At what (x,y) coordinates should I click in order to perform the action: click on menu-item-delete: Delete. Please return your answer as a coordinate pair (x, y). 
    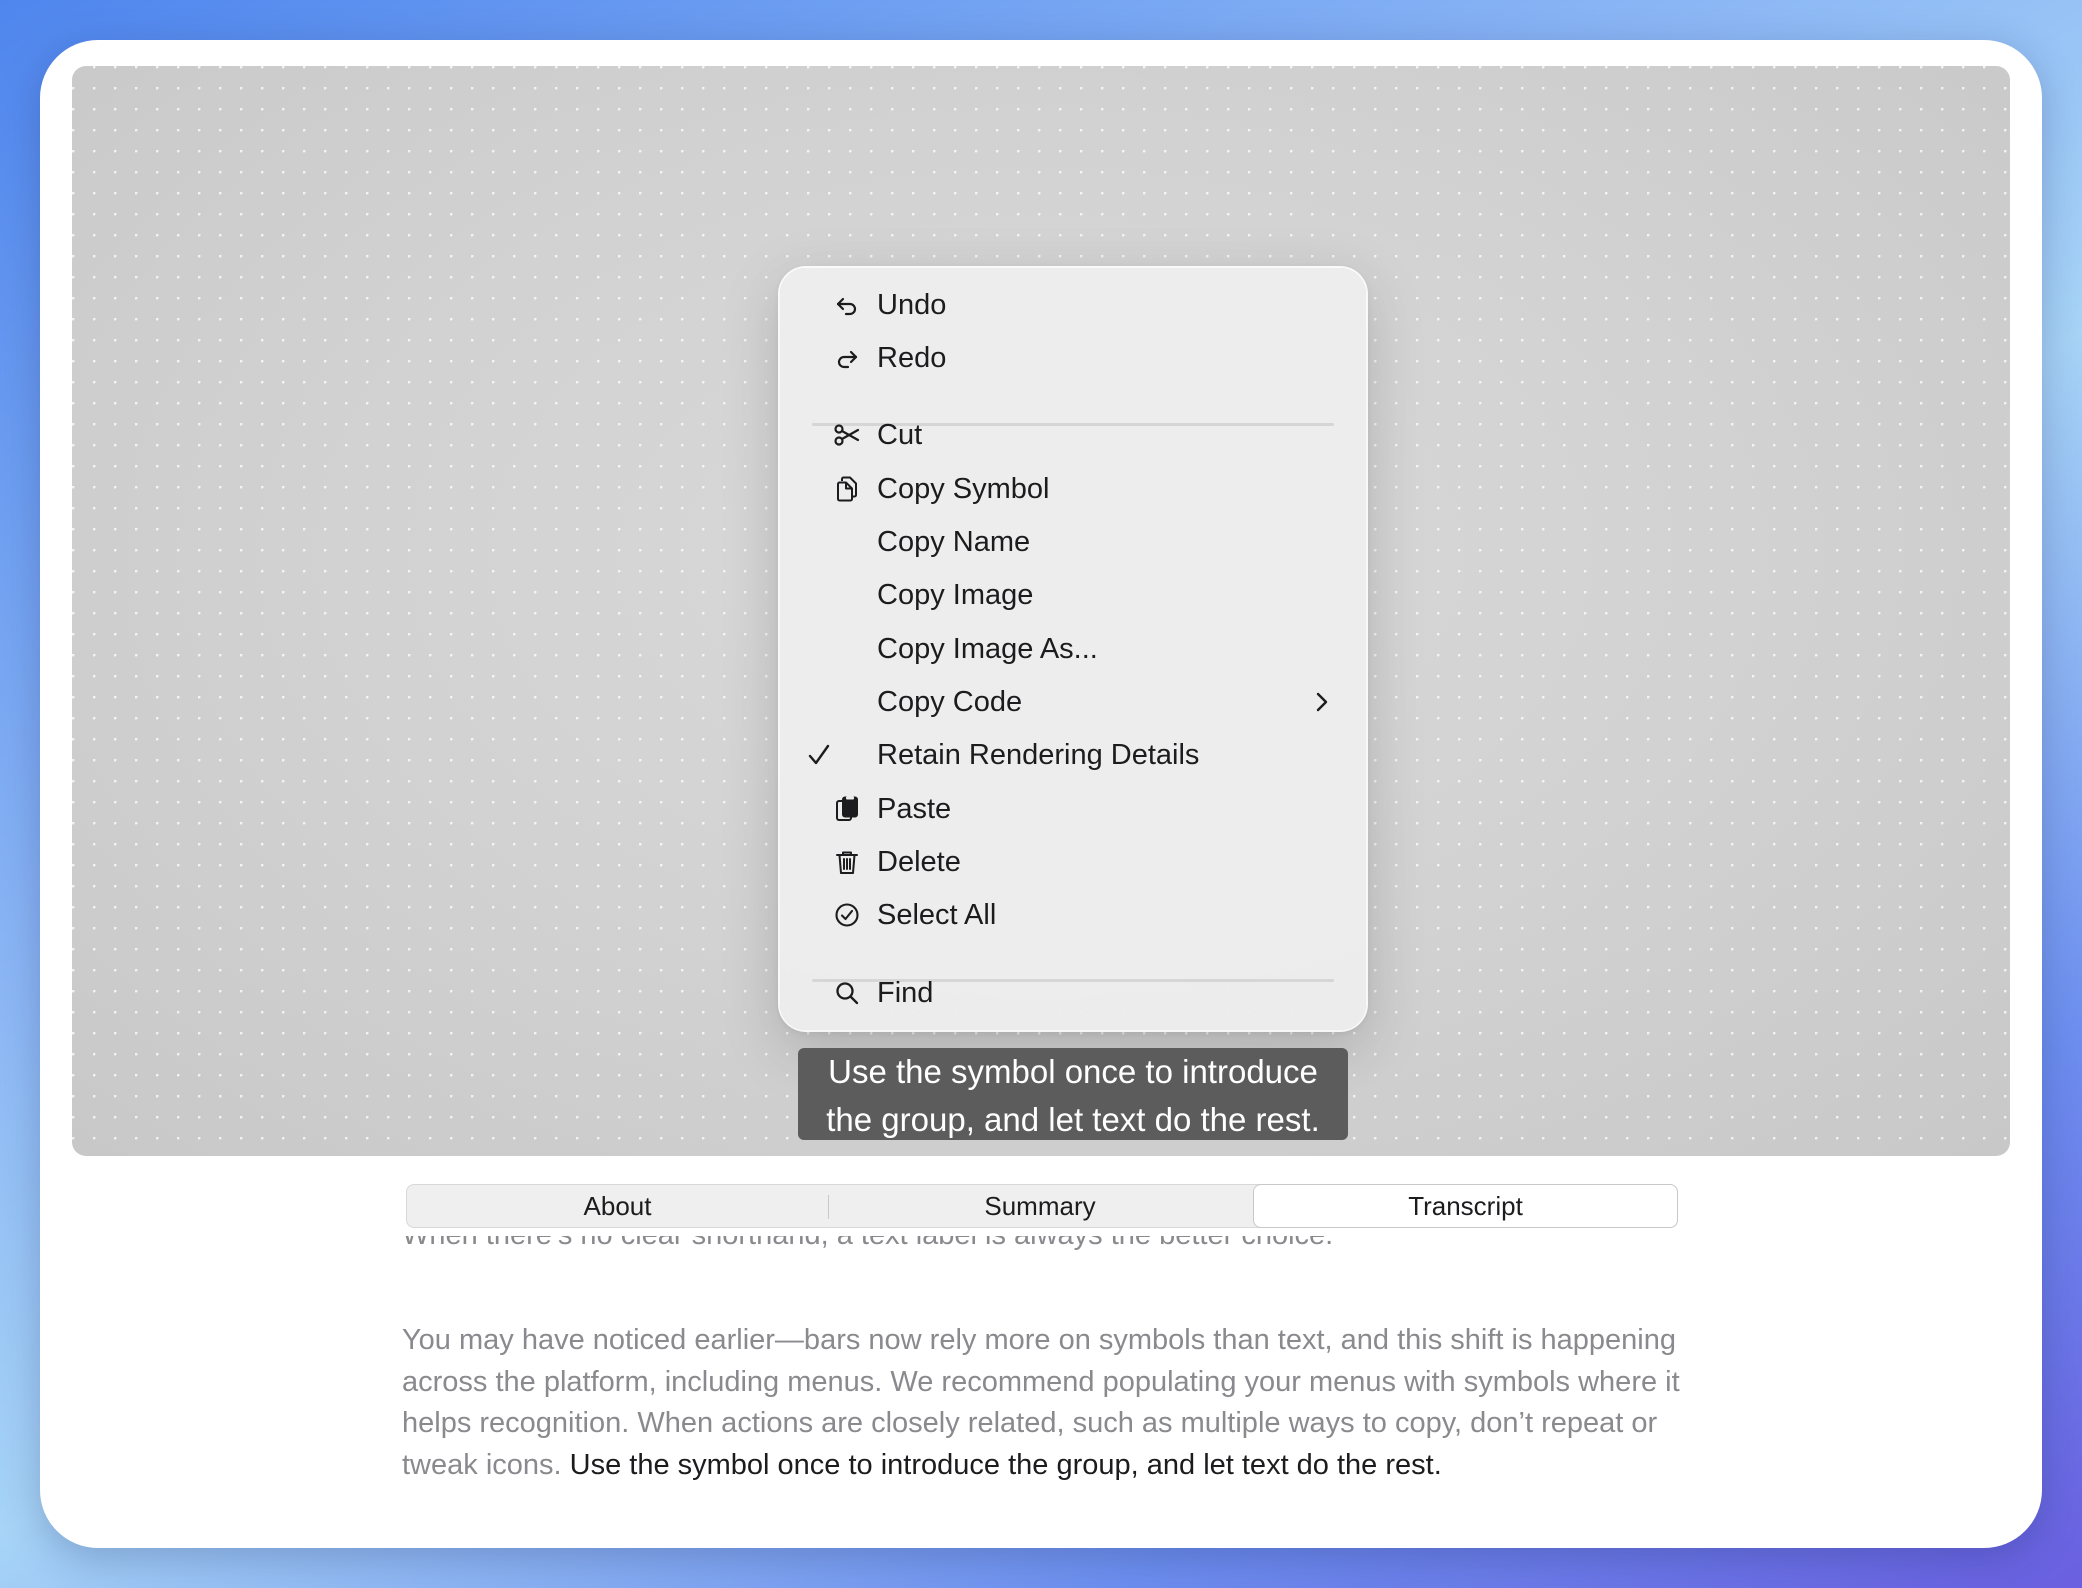
    Looking at the image, I should click on (1073, 862).